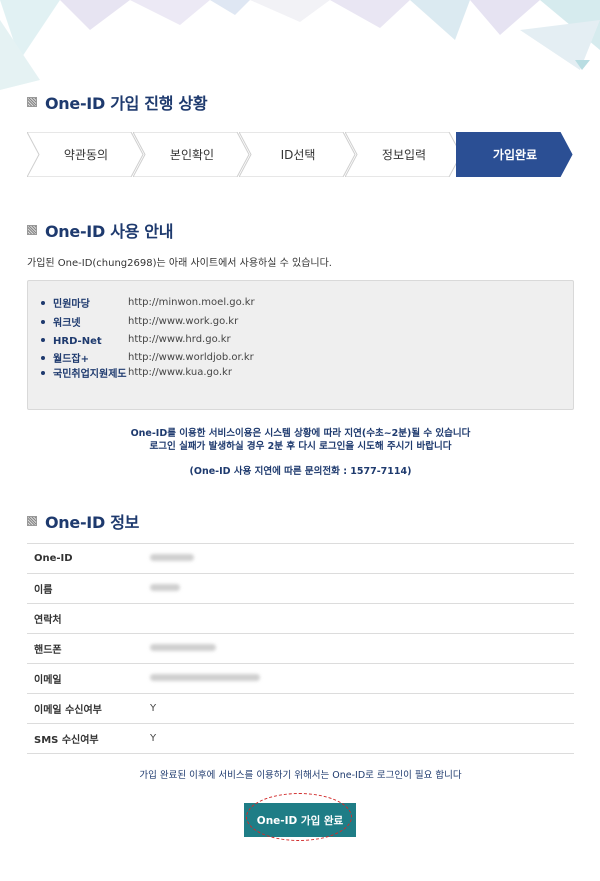 The height and width of the screenshot is (881, 600). Describe the element at coordinates (300, 708) in the screenshot. I see `table-row: 이메일 수신여부 Y` at that location.